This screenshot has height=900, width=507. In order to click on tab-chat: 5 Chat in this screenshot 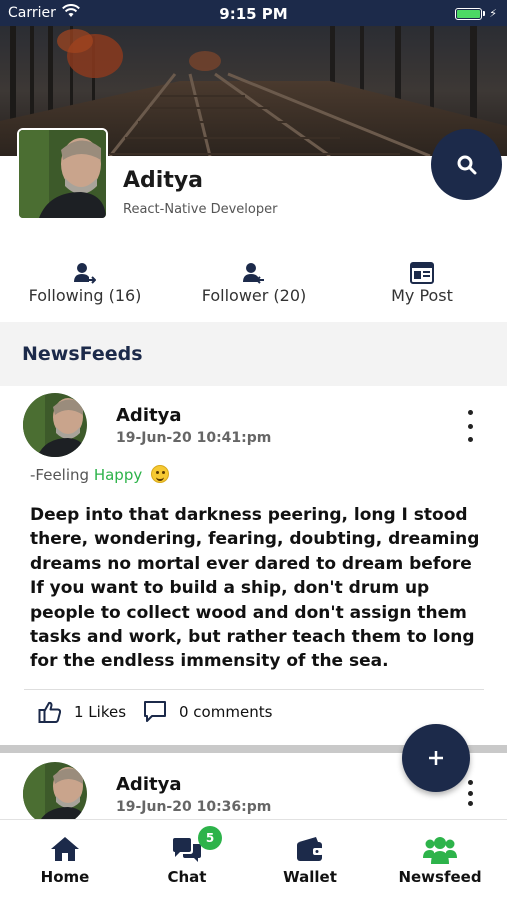, I will do `click(187, 860)`.